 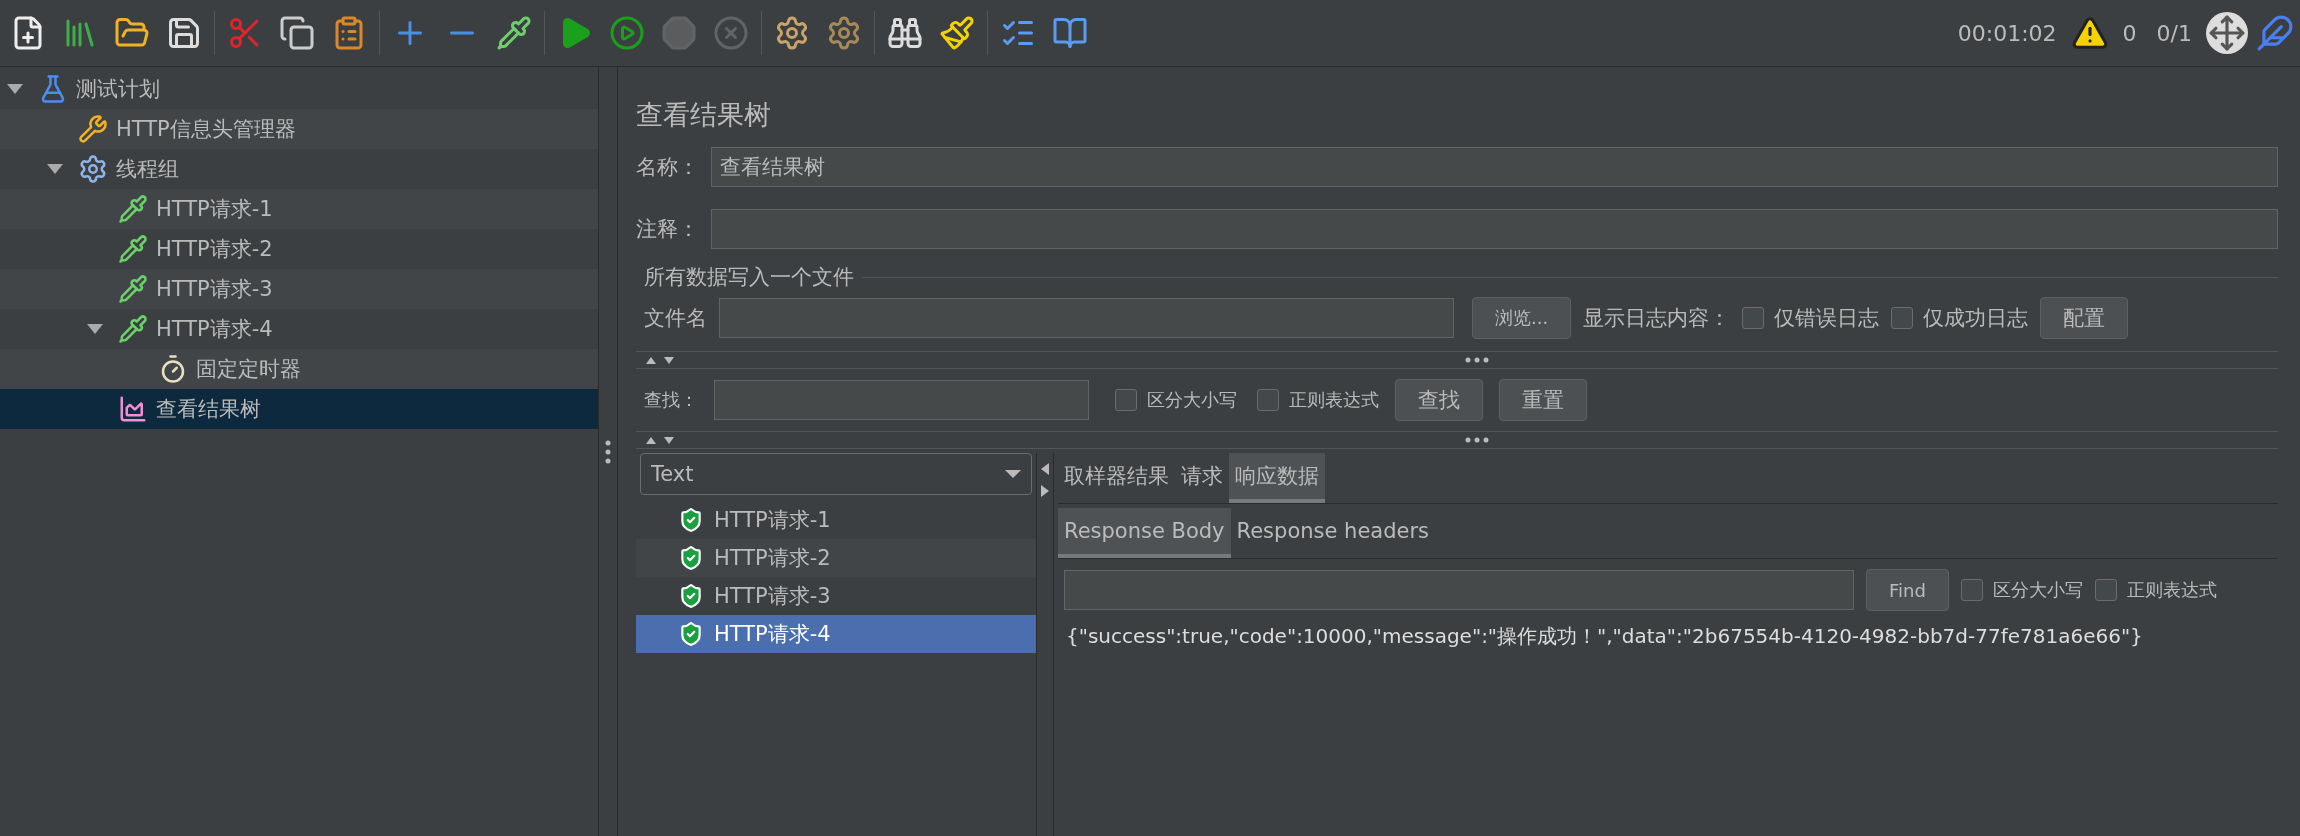 What do you see at coordinates (2174, 33) in the screenshot?
I see `thread-count: 0/1` at bounding box center [2174, 33].